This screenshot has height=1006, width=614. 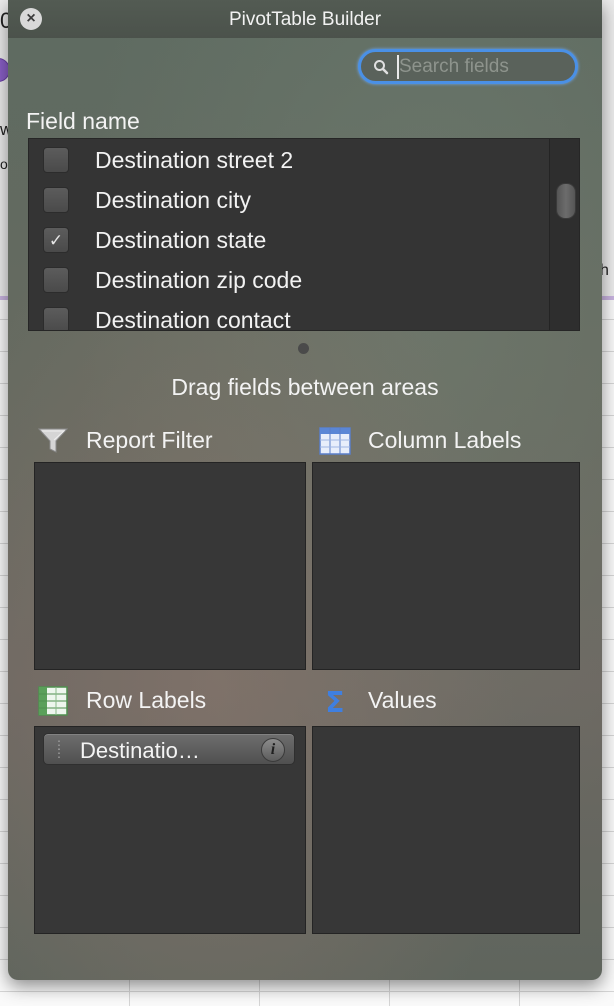 I want to click on values-label: Values, so click(x=402, y=700).